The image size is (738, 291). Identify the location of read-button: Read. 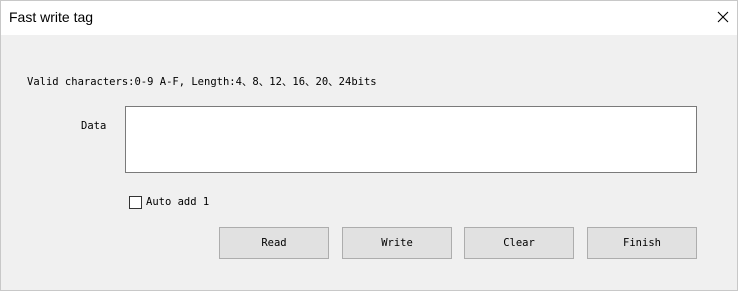
(274, 243).